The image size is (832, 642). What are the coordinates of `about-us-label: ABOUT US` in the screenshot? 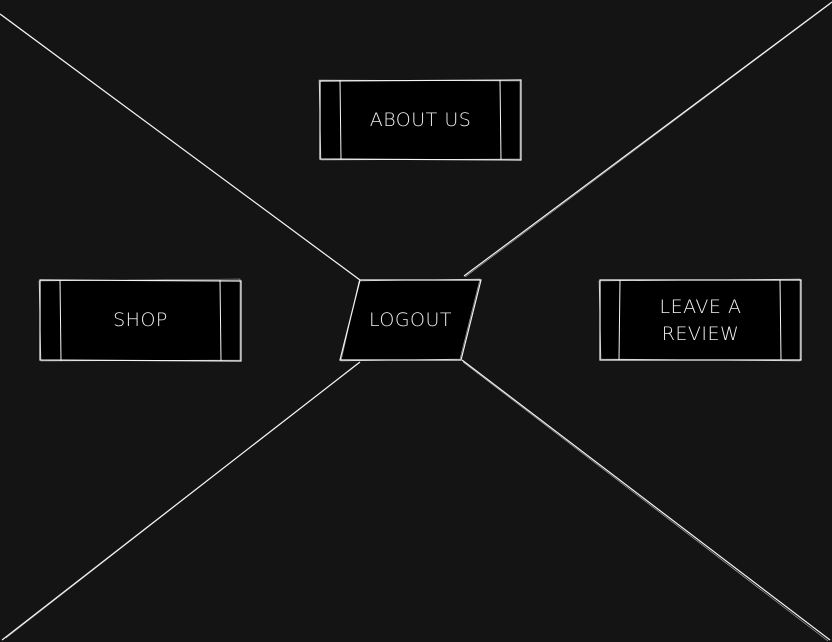 It's located at (420, 119).